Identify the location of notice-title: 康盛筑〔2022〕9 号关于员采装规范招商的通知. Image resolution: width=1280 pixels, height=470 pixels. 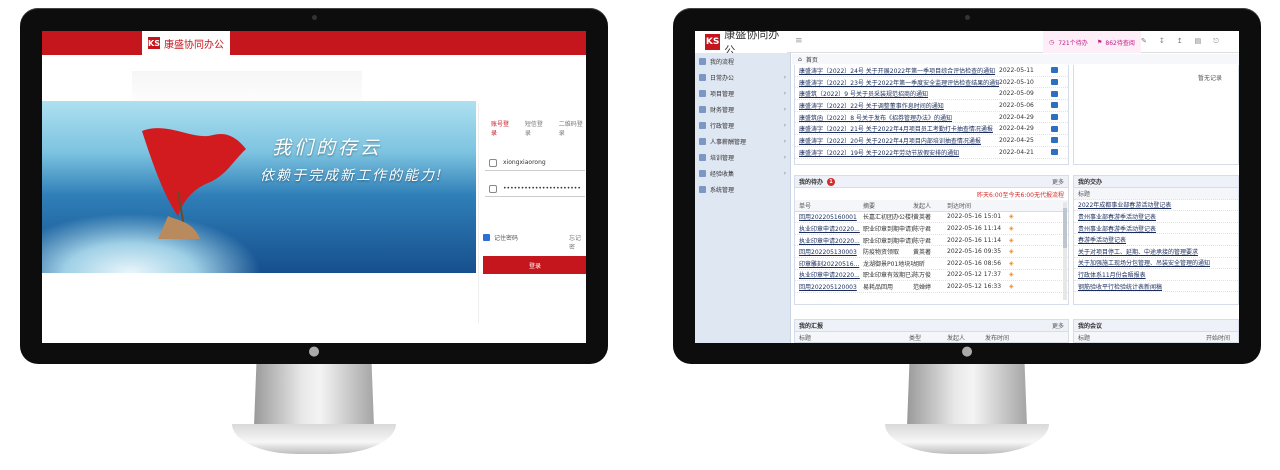
(899, 93).